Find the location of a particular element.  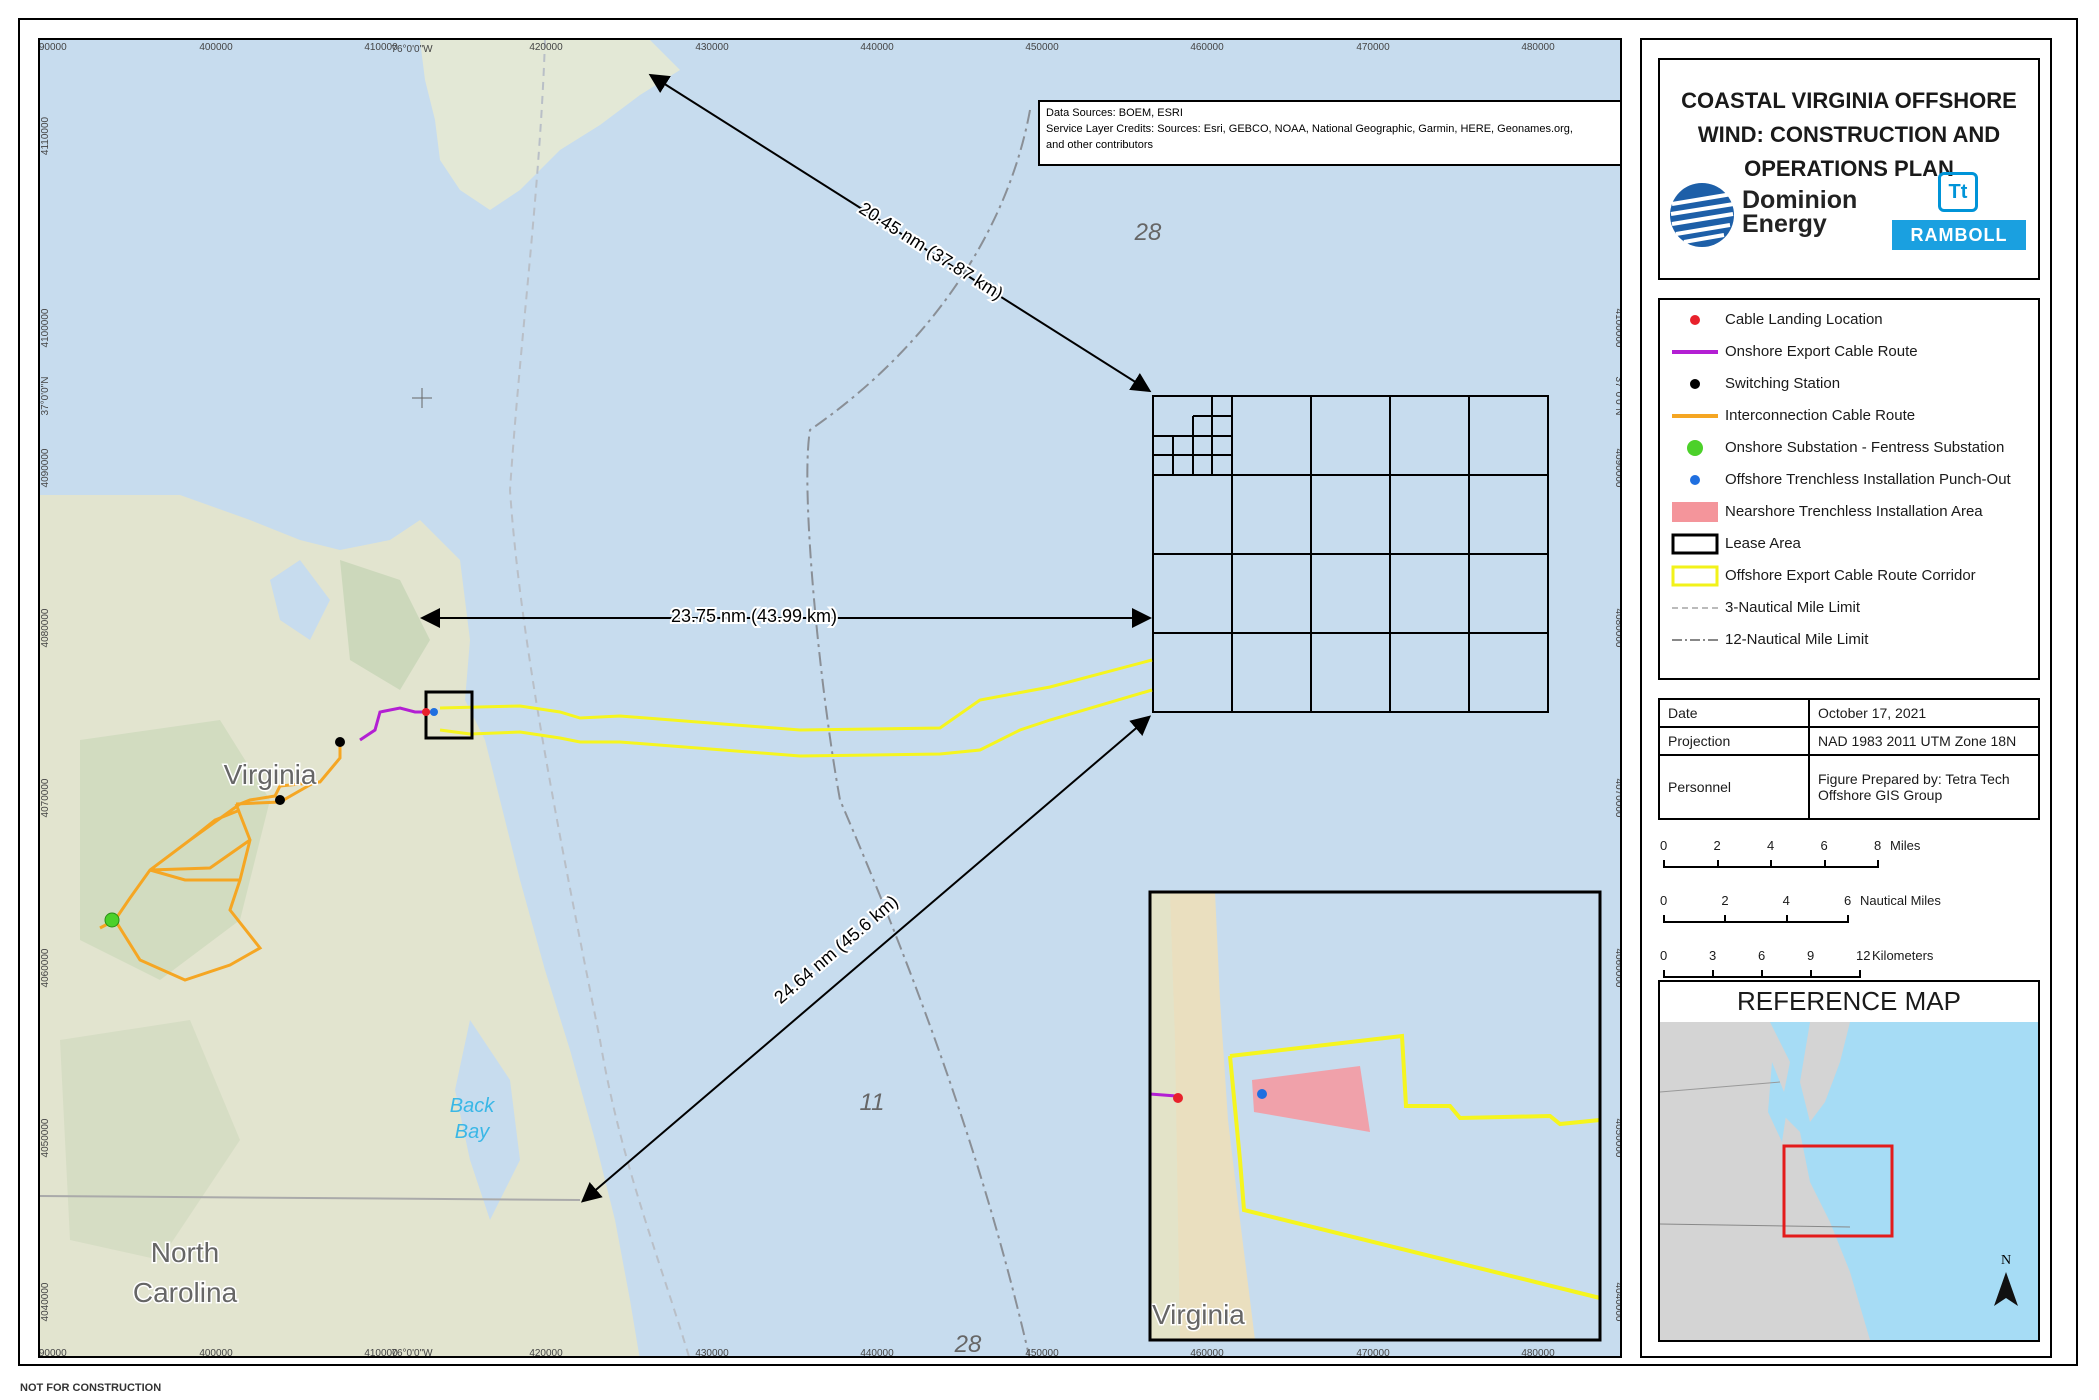

date-value: October 17, 2021 is located at coordinates (1924, 713).